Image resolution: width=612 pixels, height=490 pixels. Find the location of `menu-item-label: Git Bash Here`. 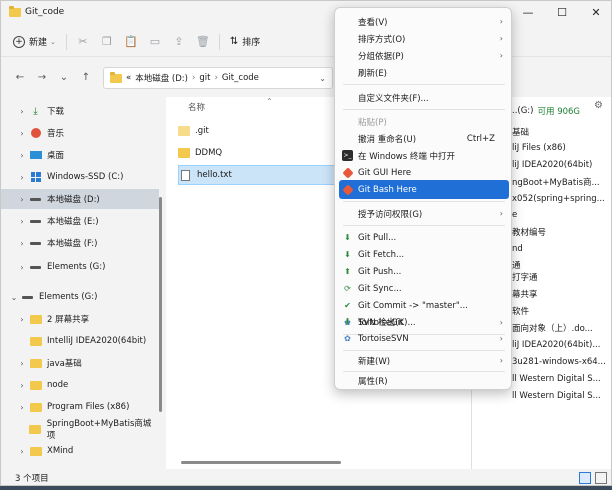

menu-item-label: Git Bash Here is located at coordinates (387, 189).